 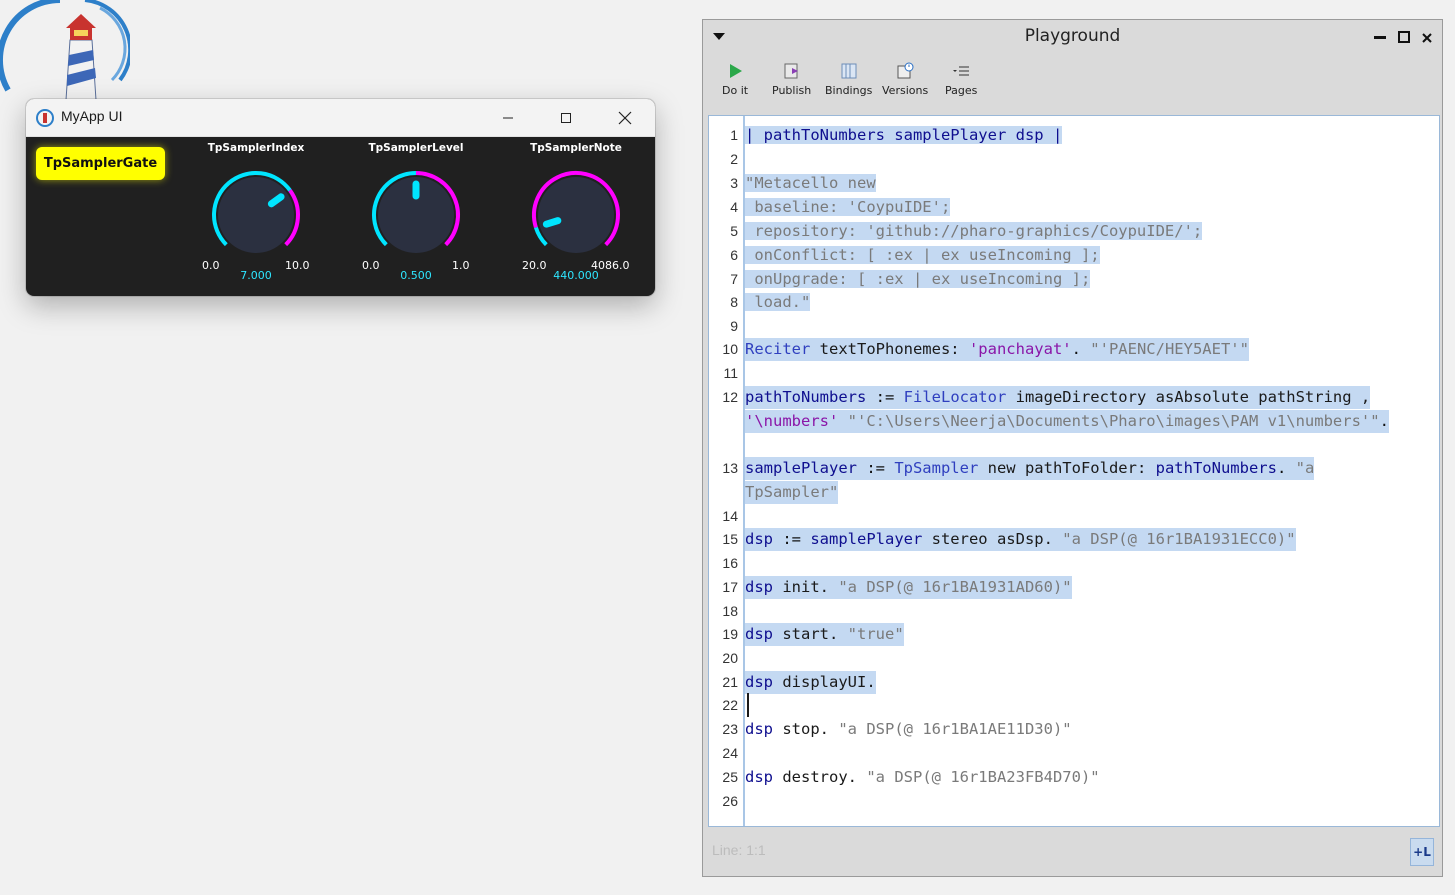 What do you see at coordinates (730, 634) in the screenshot?
I see `line-number: 19` at bounding box center [730, 634].